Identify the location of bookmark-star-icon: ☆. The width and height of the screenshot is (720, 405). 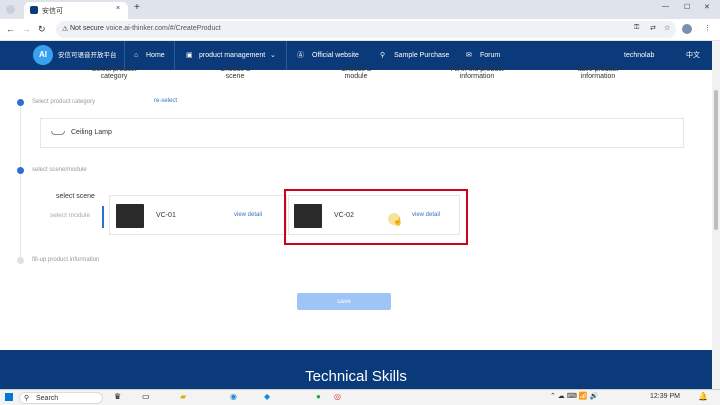
(667, 28).